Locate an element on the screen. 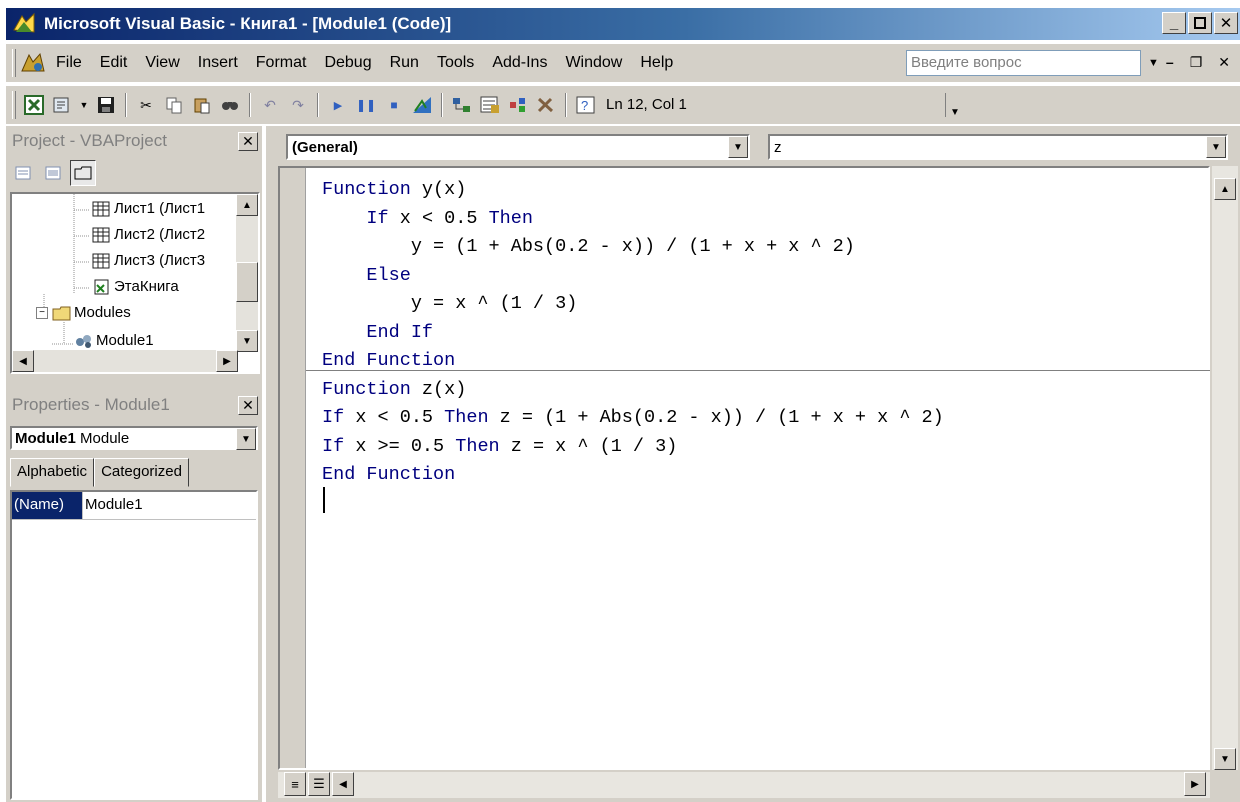  code-line: End If is located at coordinates (633, 333).